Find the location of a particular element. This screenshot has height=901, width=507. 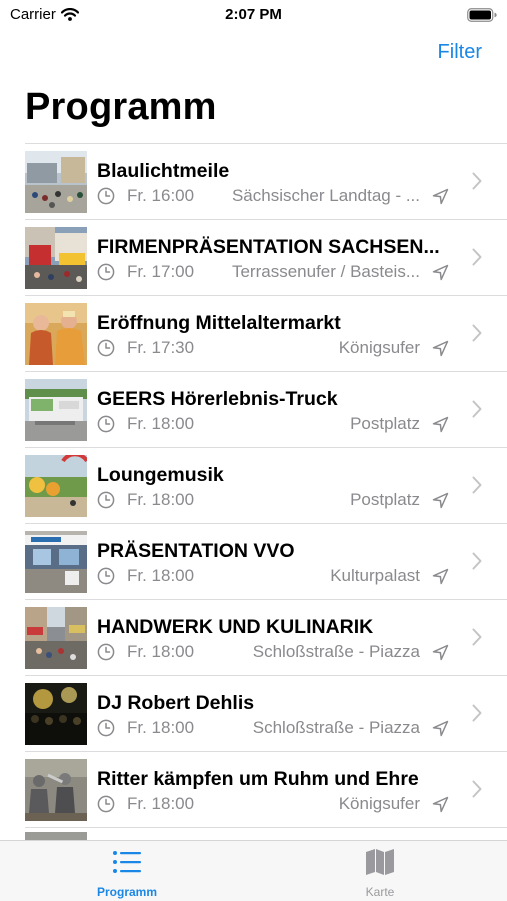

event-meta: Fr. 18:00 Kulturpalast is located at coordinates (273, 576).